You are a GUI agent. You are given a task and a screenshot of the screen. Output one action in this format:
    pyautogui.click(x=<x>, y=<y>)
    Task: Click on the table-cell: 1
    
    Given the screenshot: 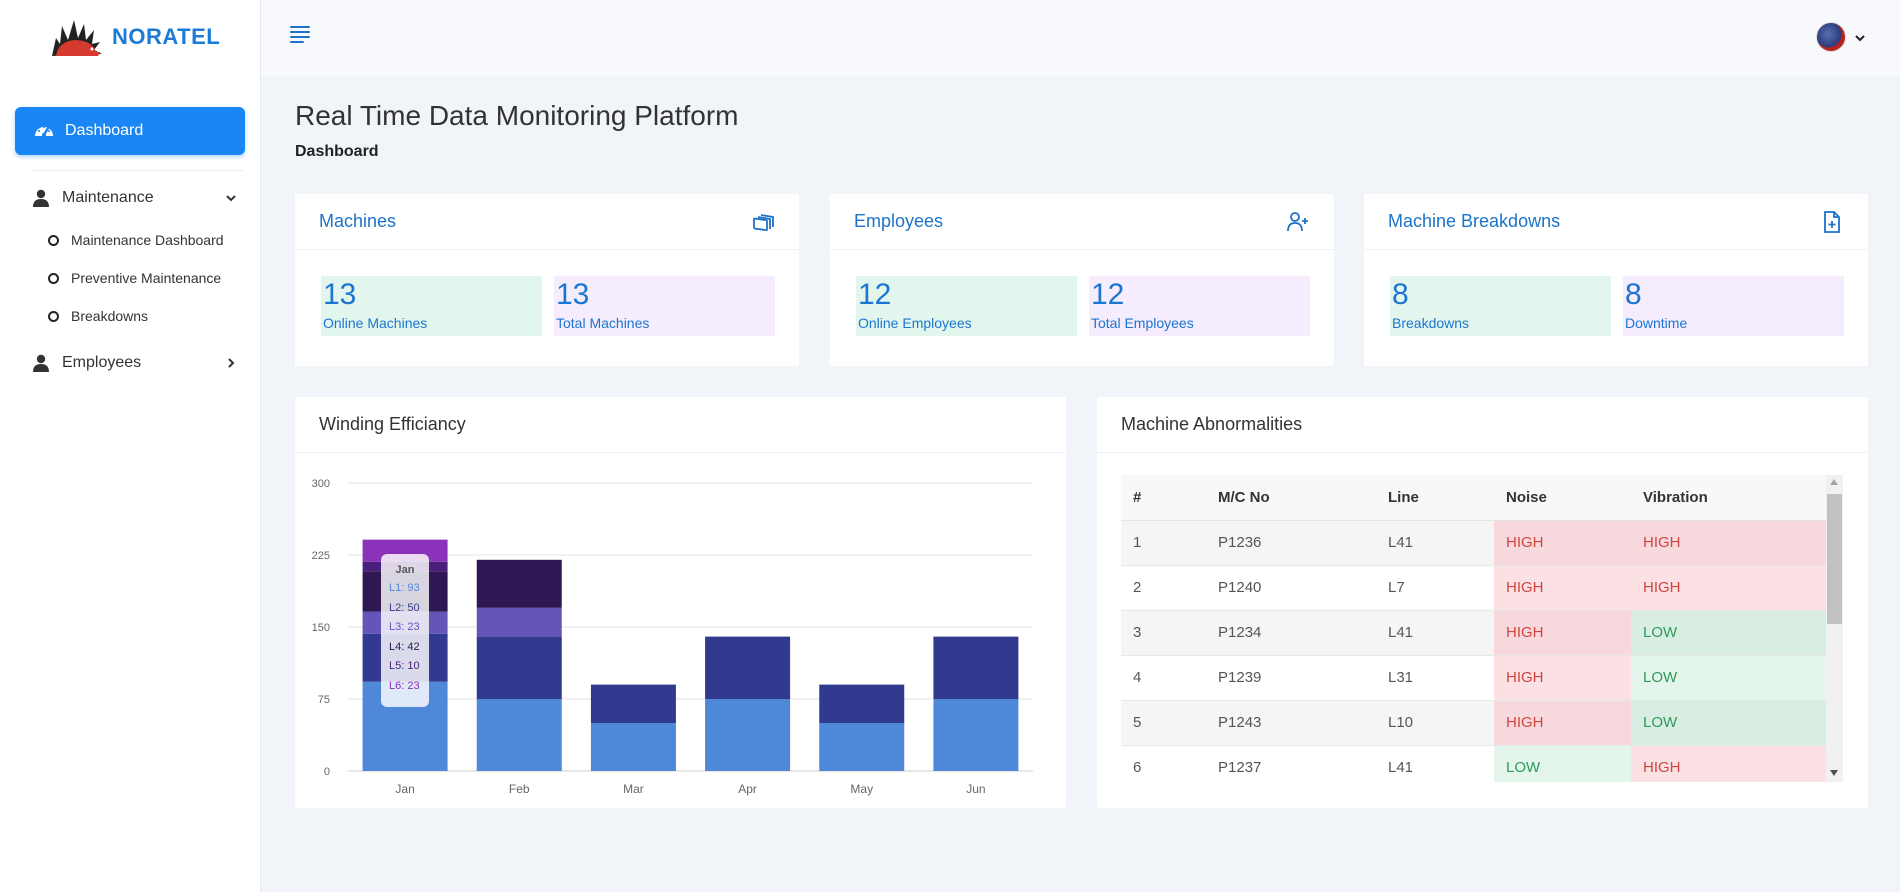 What is the action you would take?
    pyautogui.click(x=1163, y=543)
    